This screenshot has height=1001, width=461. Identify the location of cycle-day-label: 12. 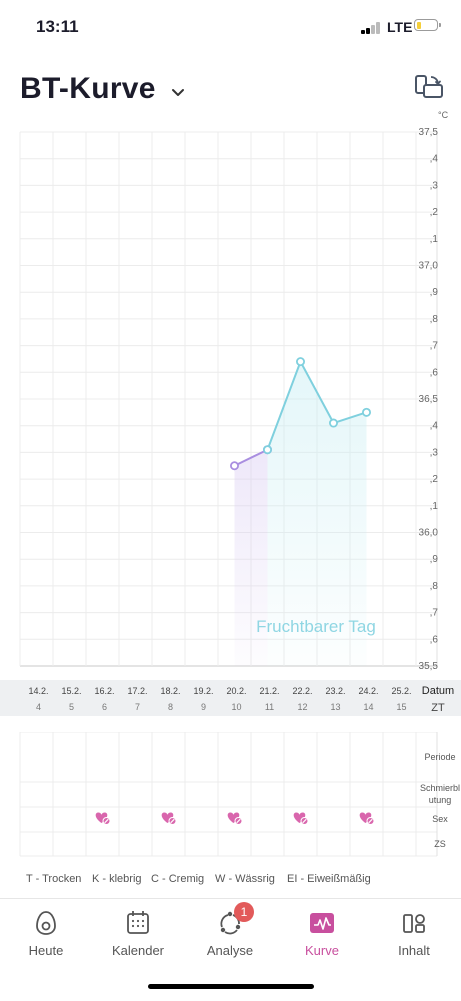
(302, 707).